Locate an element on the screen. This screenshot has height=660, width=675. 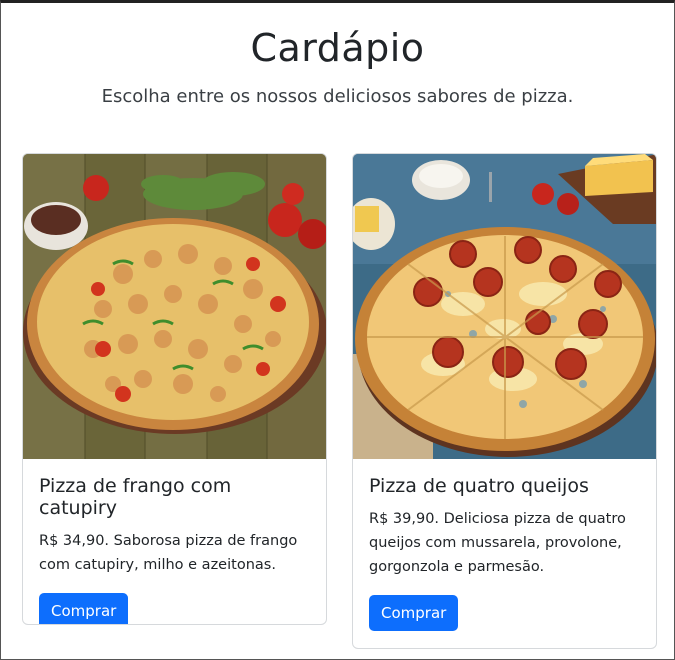
product-title: Pizza de frango com catupiry is located at coordinates (135, 497).